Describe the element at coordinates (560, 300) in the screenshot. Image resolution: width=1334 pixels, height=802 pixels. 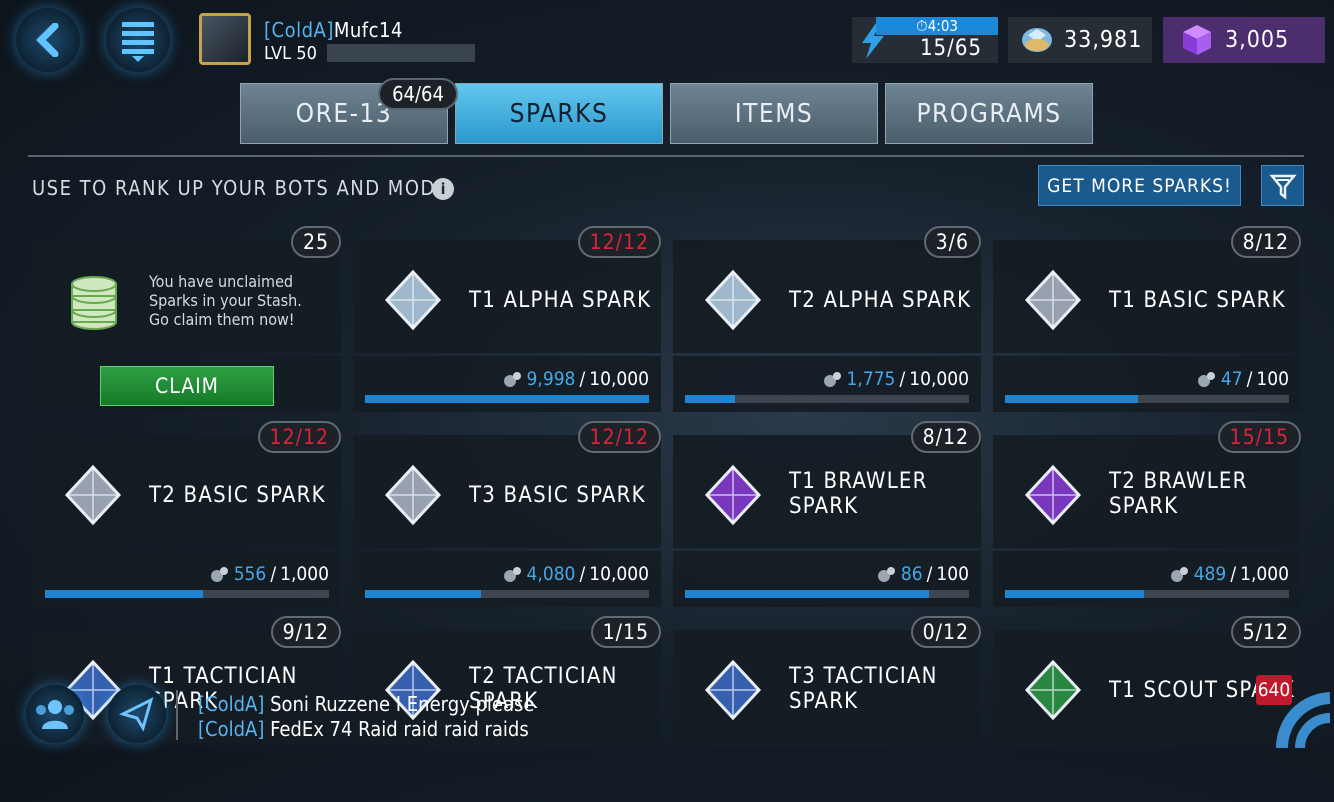
I see `spark-name: T1 ALPHA SPARK` at that location.